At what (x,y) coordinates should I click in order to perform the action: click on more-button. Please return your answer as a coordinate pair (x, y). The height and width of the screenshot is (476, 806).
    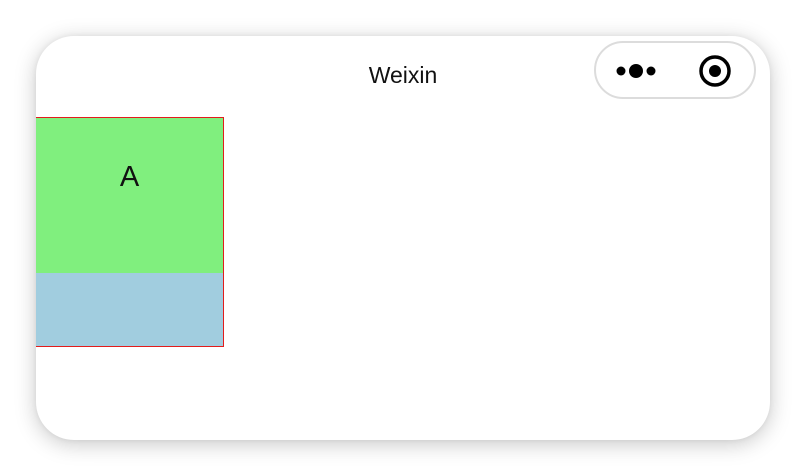
    Looking at the image, I should click on (638, 71).